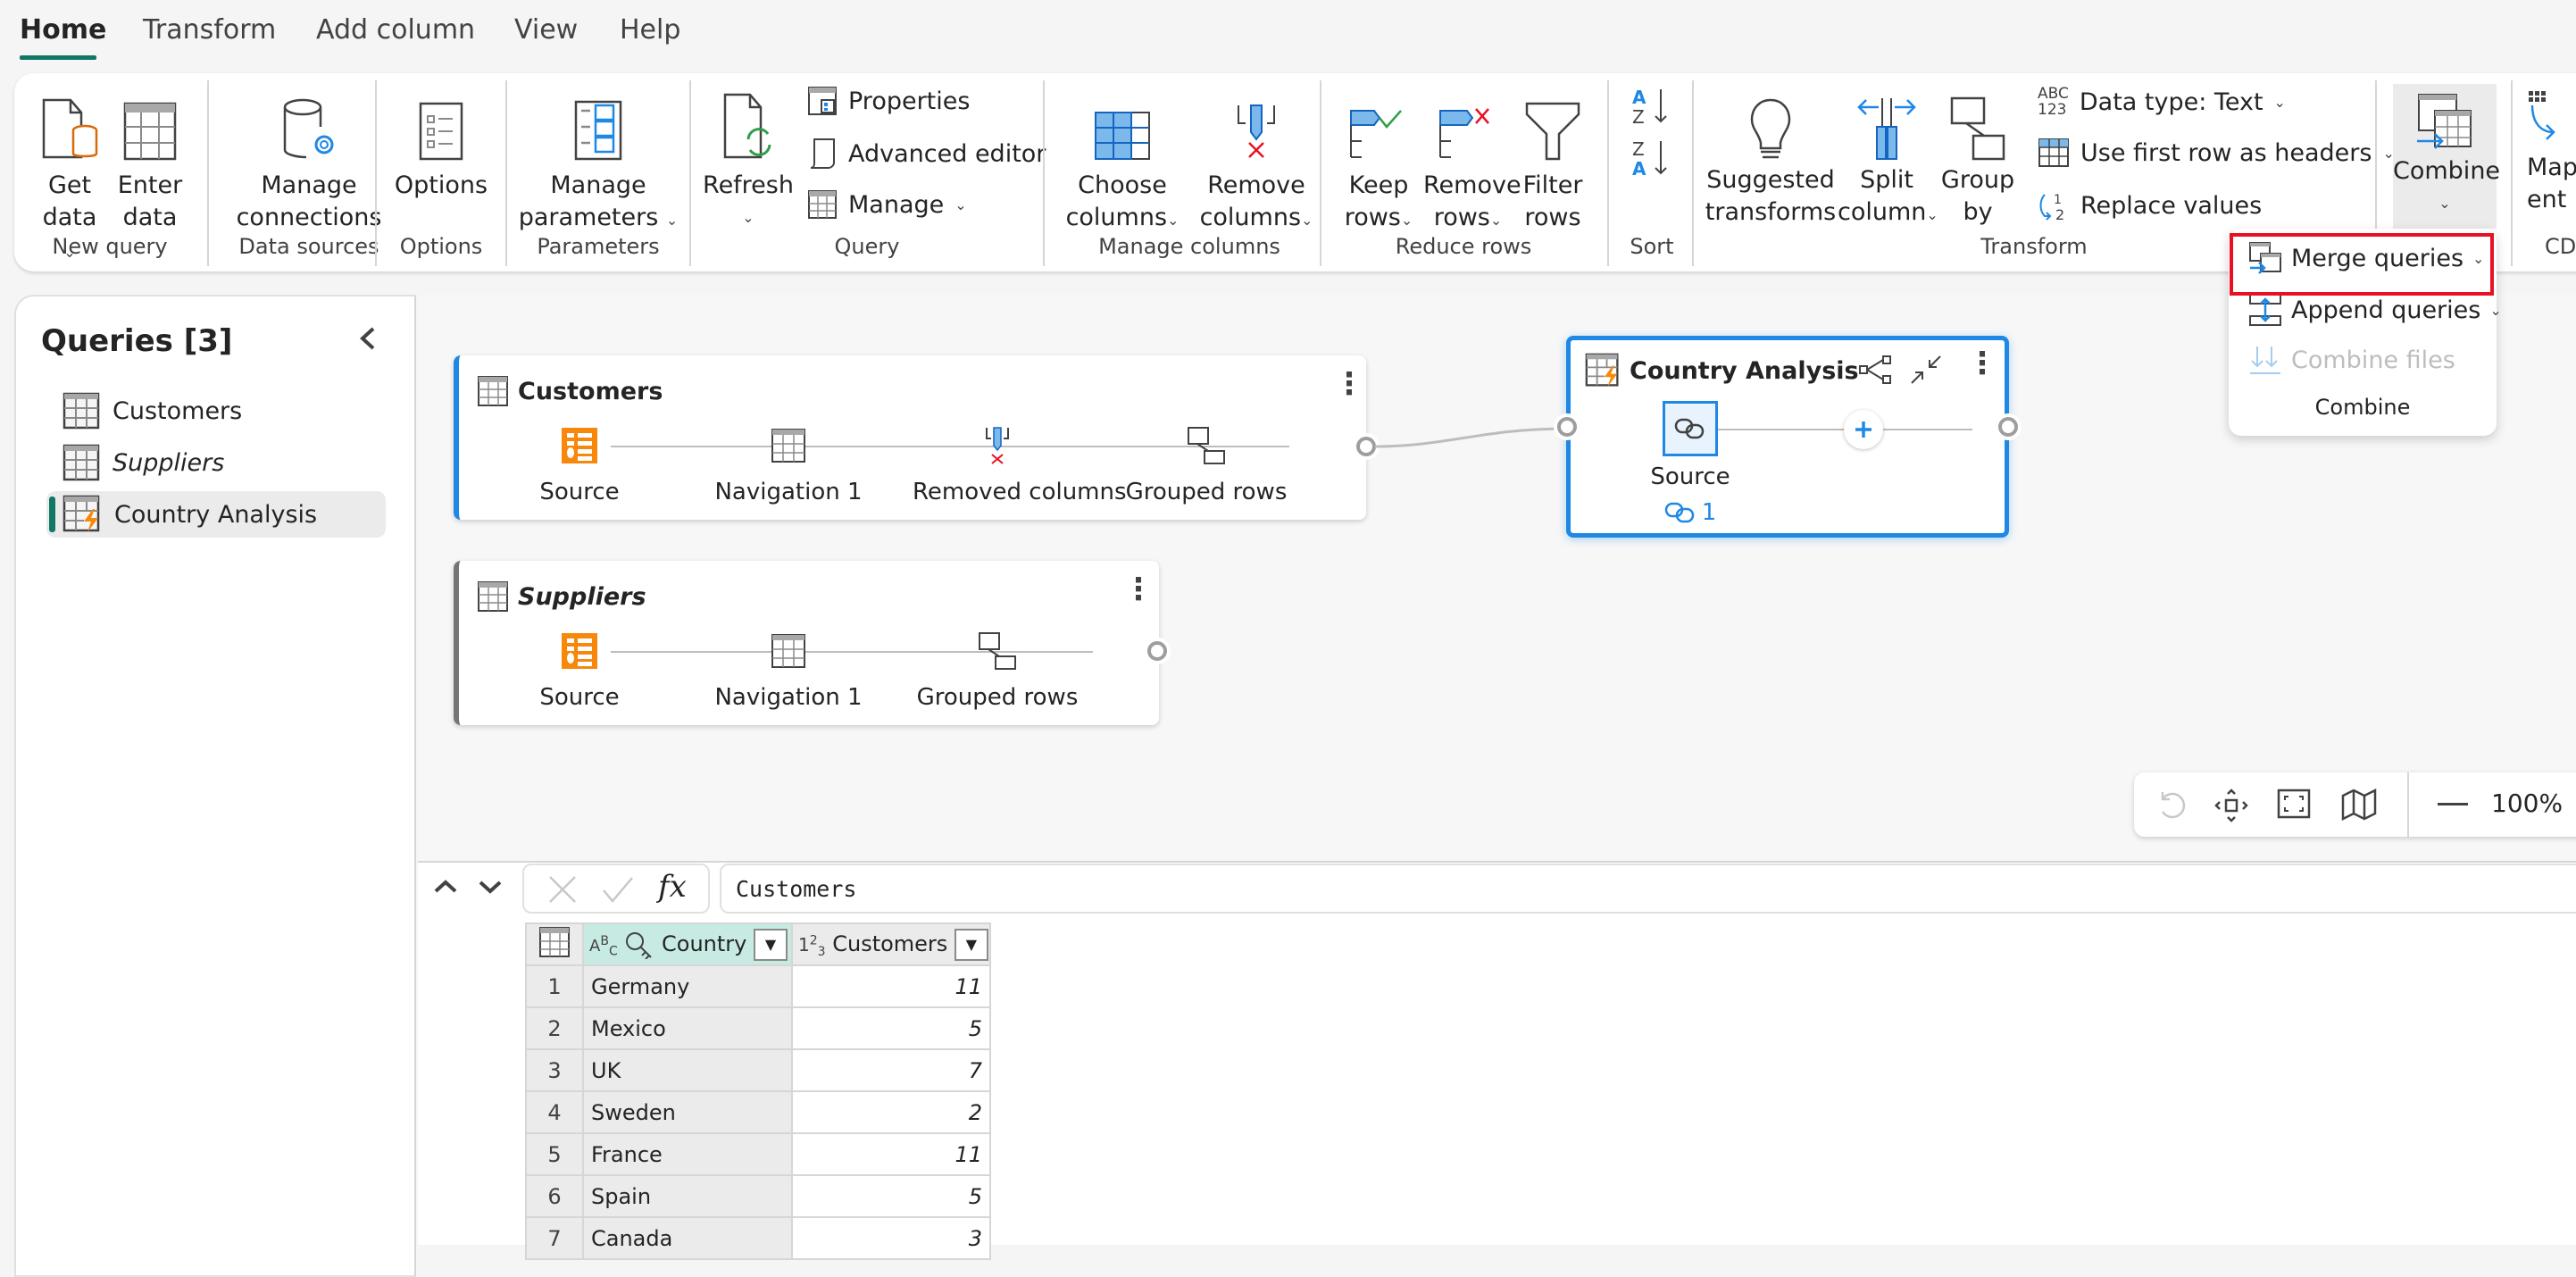 Image resolution: width=2576 pixels, height=1277 pixels. What do you see at coordinates (368, 343) in the screenshot?
I see `collapse-panel-button` at bounding box center [368, 343].